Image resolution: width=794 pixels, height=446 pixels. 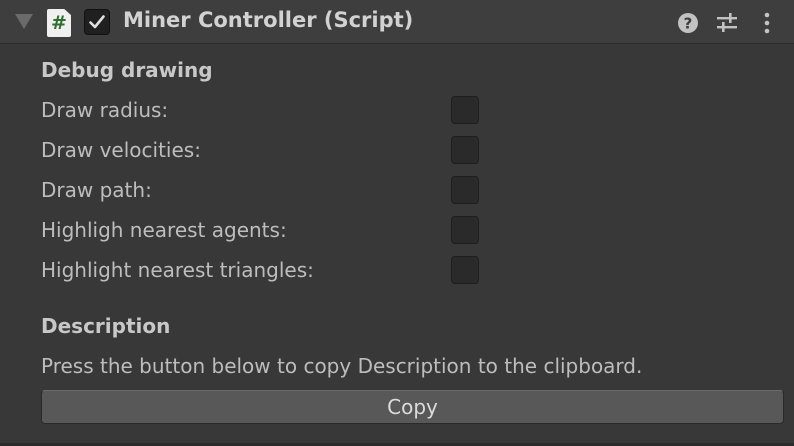 What do you see at coordinates (106, 326) in the screenshot?
I see `description-heading: Description` at bounding box center [106, 326].